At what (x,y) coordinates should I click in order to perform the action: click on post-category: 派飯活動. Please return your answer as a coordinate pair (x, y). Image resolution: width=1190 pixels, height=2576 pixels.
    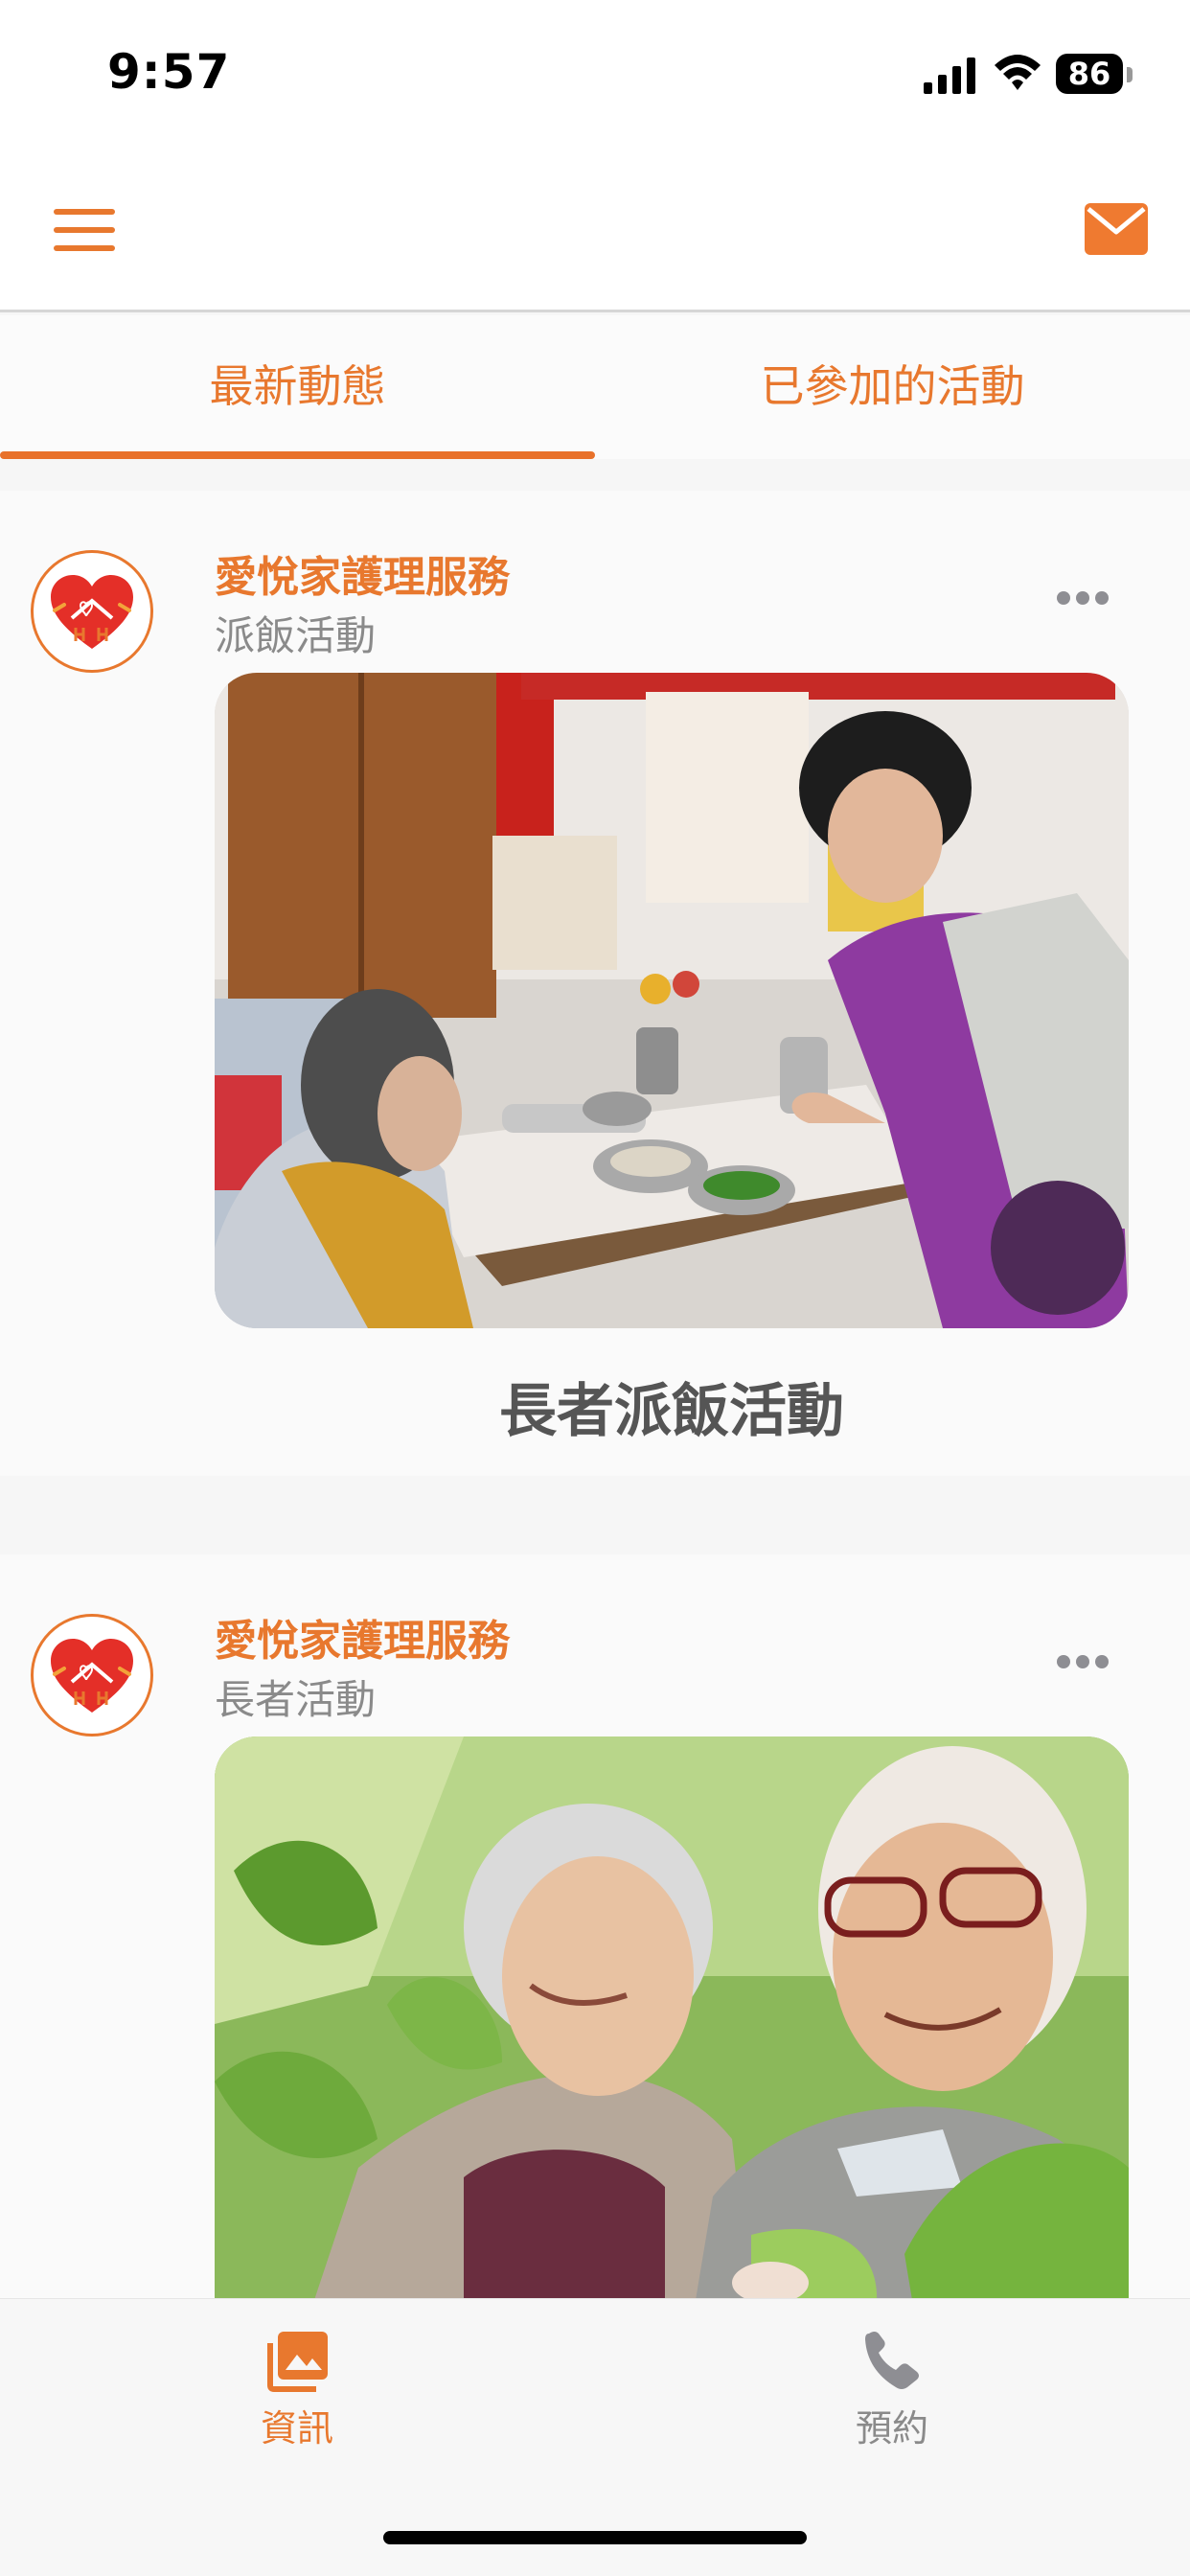
    Looking at the image, I should click on (296, 635).